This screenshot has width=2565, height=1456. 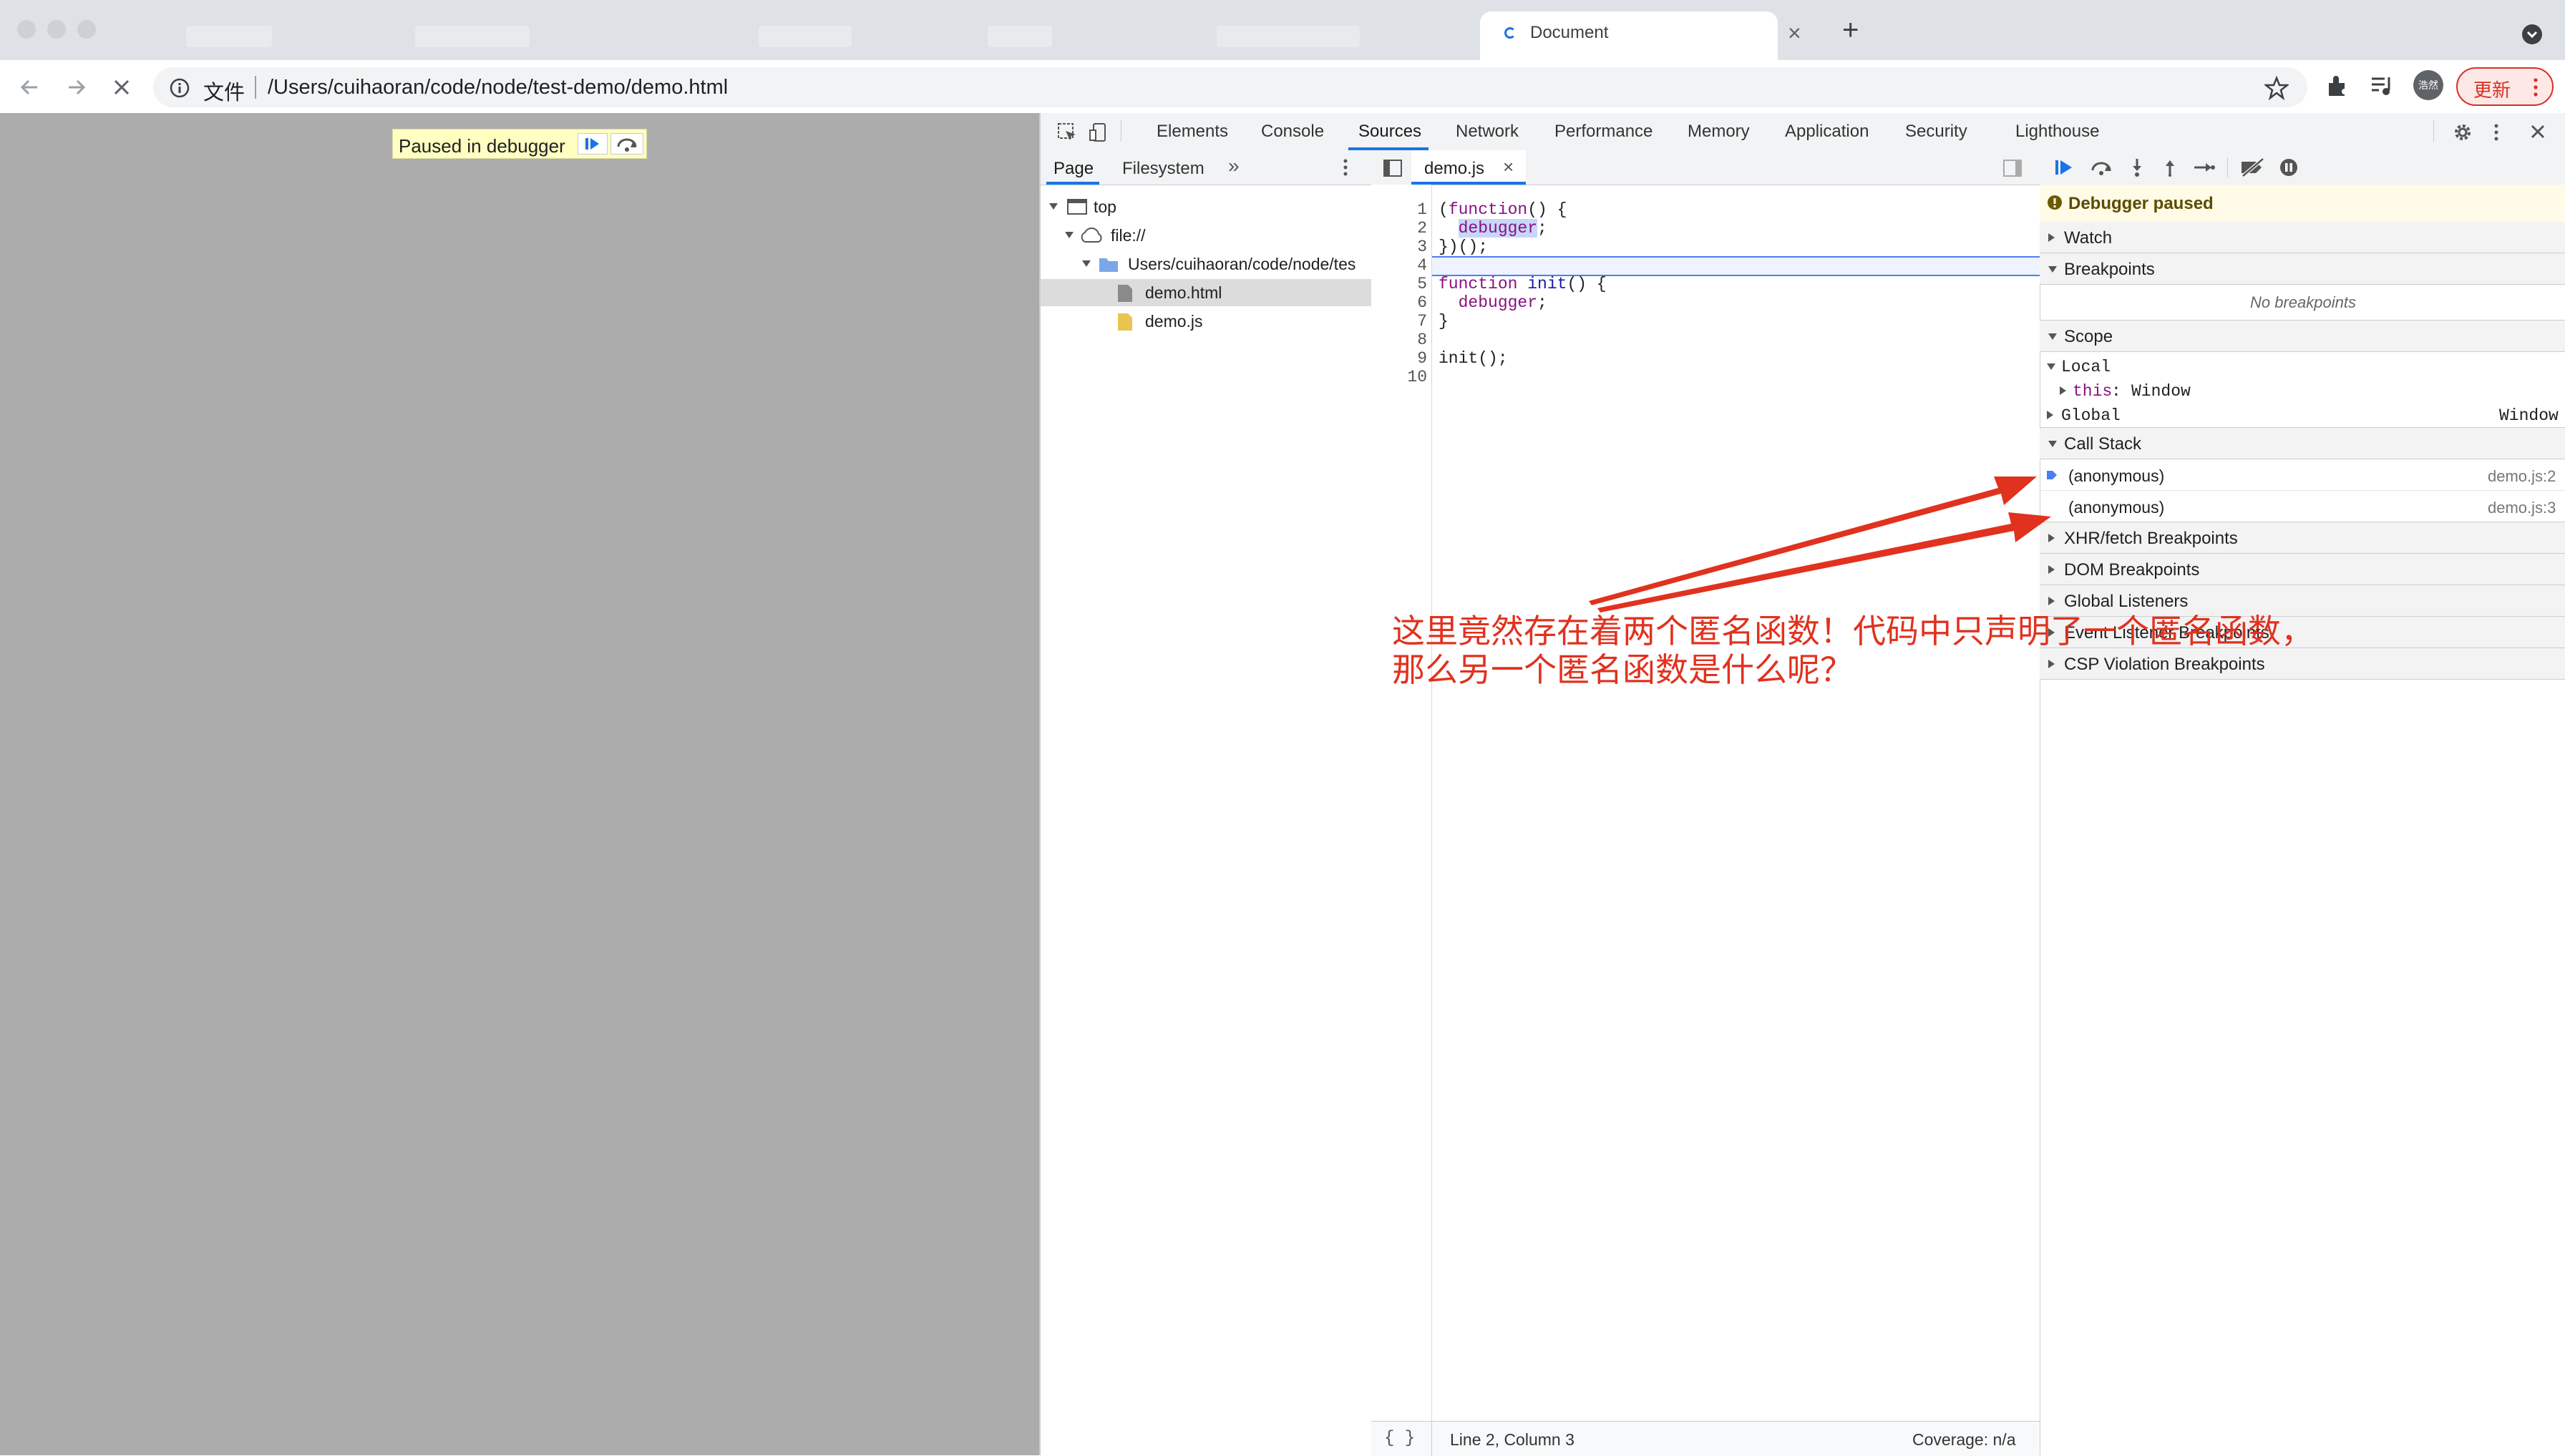 What do you see at coordinates (1623, 669) in the screenshot?
I see `annotation-line: 那么另一个匿名函数是什么呢？` at bounding box center [1623, 669].